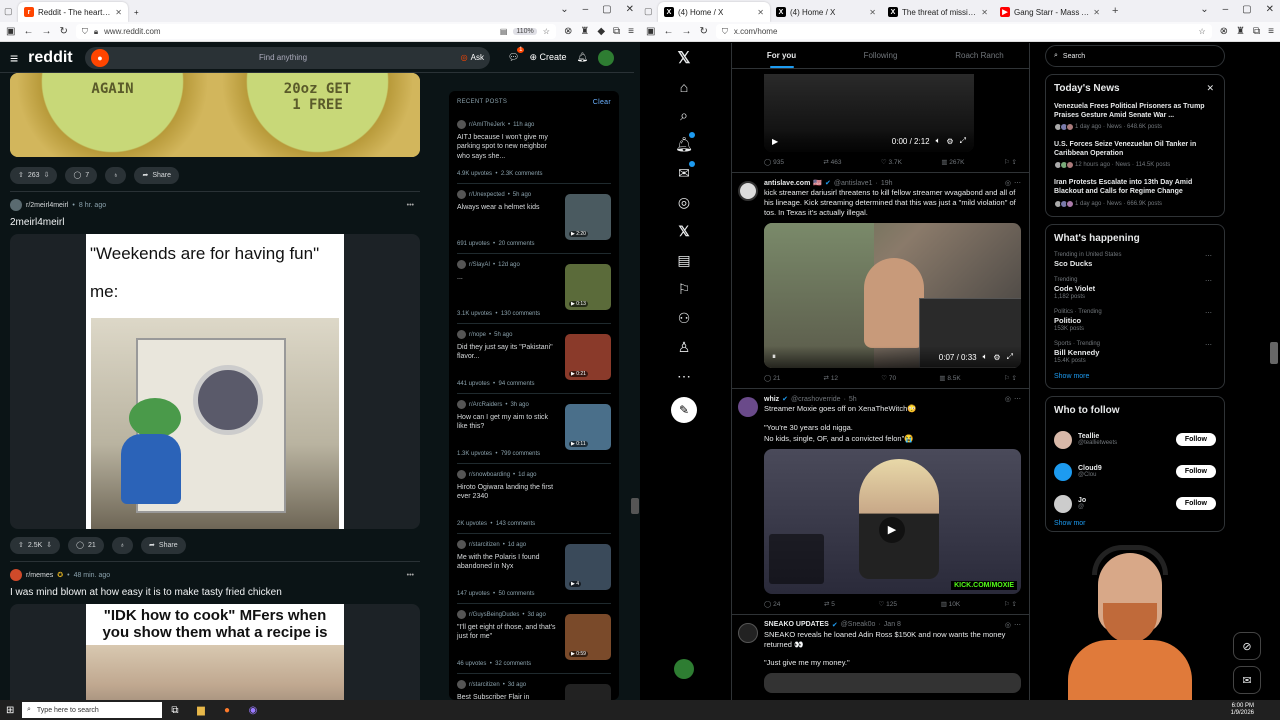 The width and height of the screenshot is (1280, 720). Describe the element at coordinates (227, 710) in the screenshot. I see `firefox-icon: ●` at that location.